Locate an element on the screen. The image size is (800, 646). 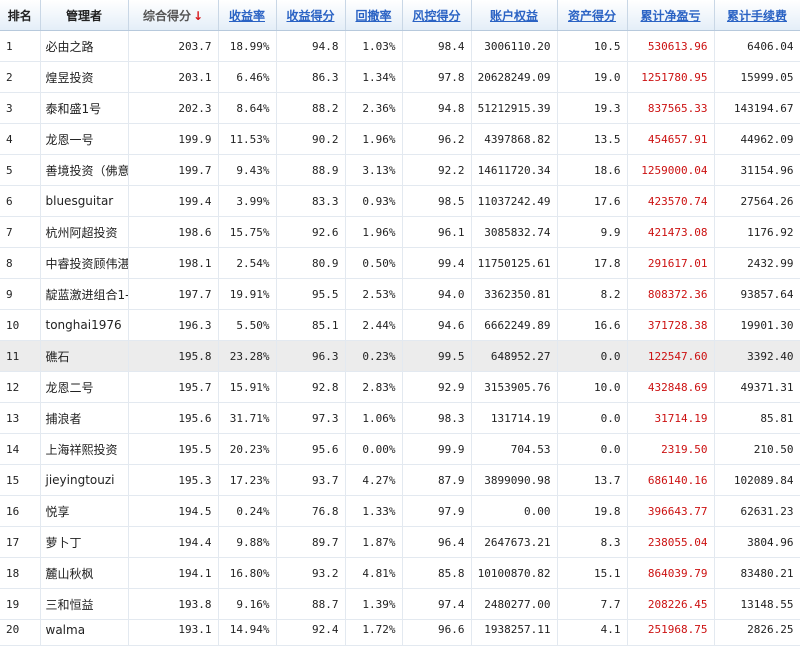
cell-return-score: 88.7 is located at coordinates (311, 604).